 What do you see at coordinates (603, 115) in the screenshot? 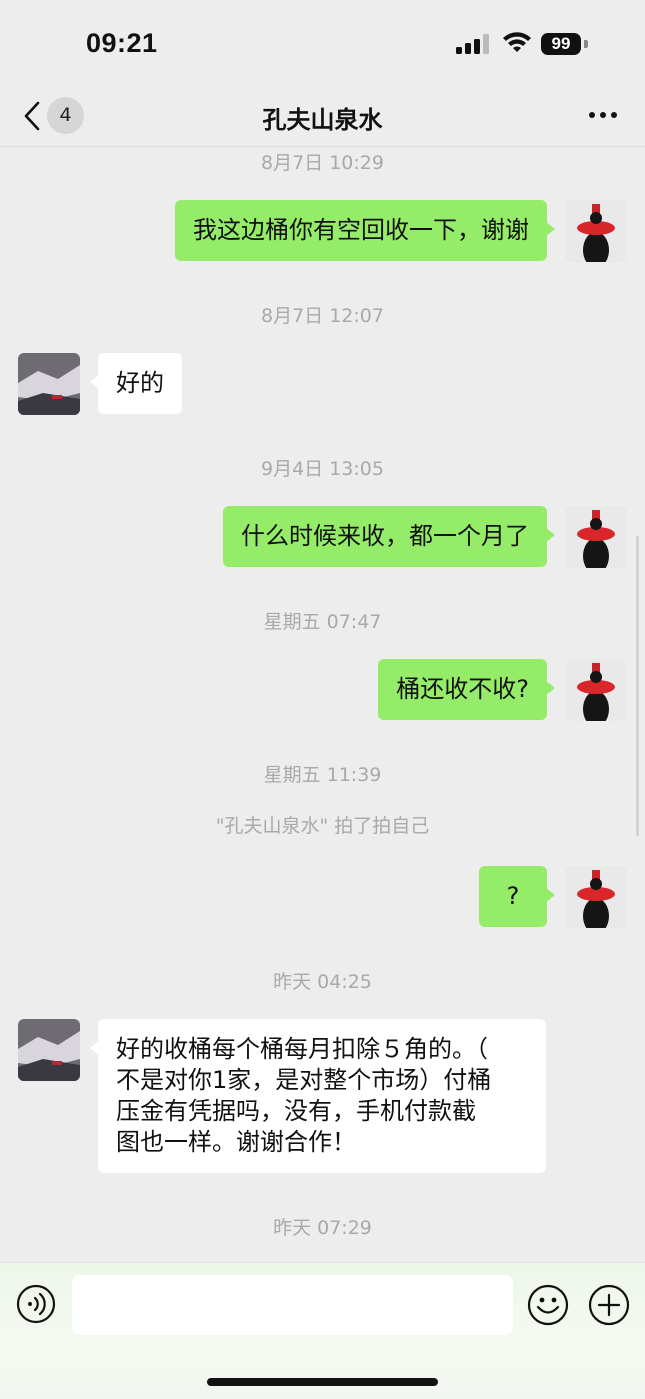
I see `more-icon` at bounding box center [603, 115].